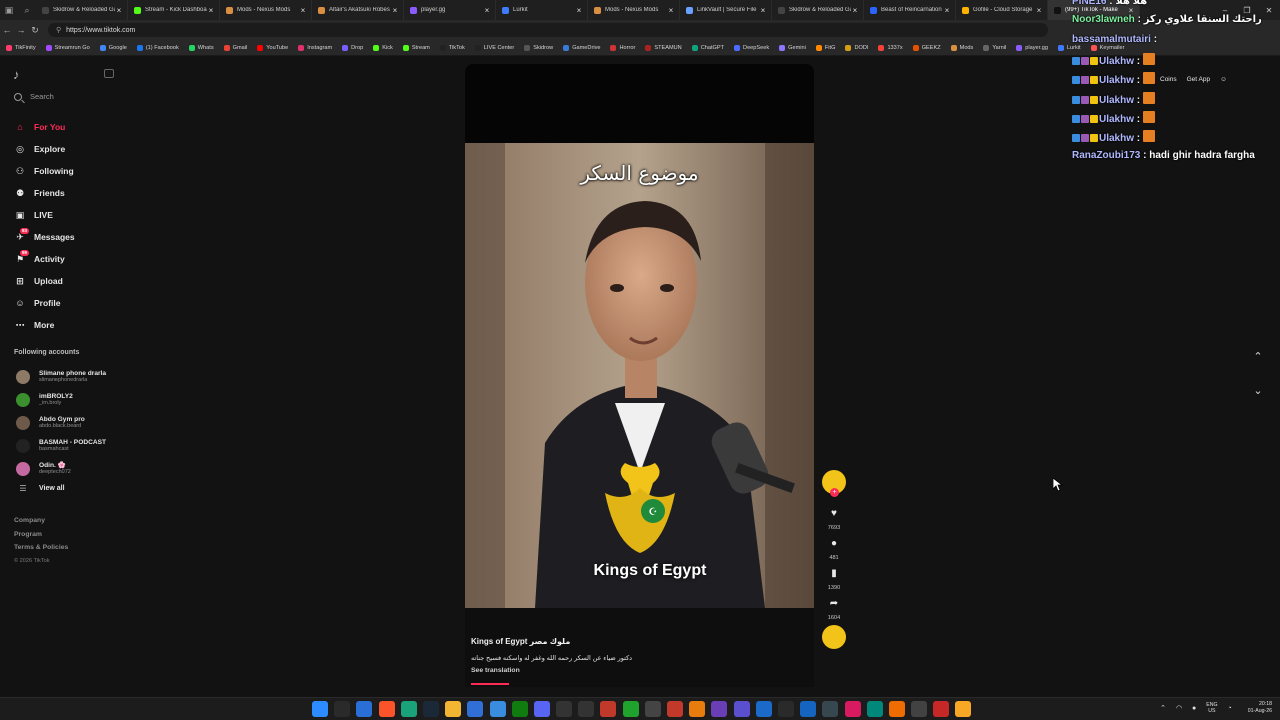  Describe the element at coordinates (1002, 10) in the screenshot. I see `browser-tab: Gofile - Cloud Storage ×` at that location.